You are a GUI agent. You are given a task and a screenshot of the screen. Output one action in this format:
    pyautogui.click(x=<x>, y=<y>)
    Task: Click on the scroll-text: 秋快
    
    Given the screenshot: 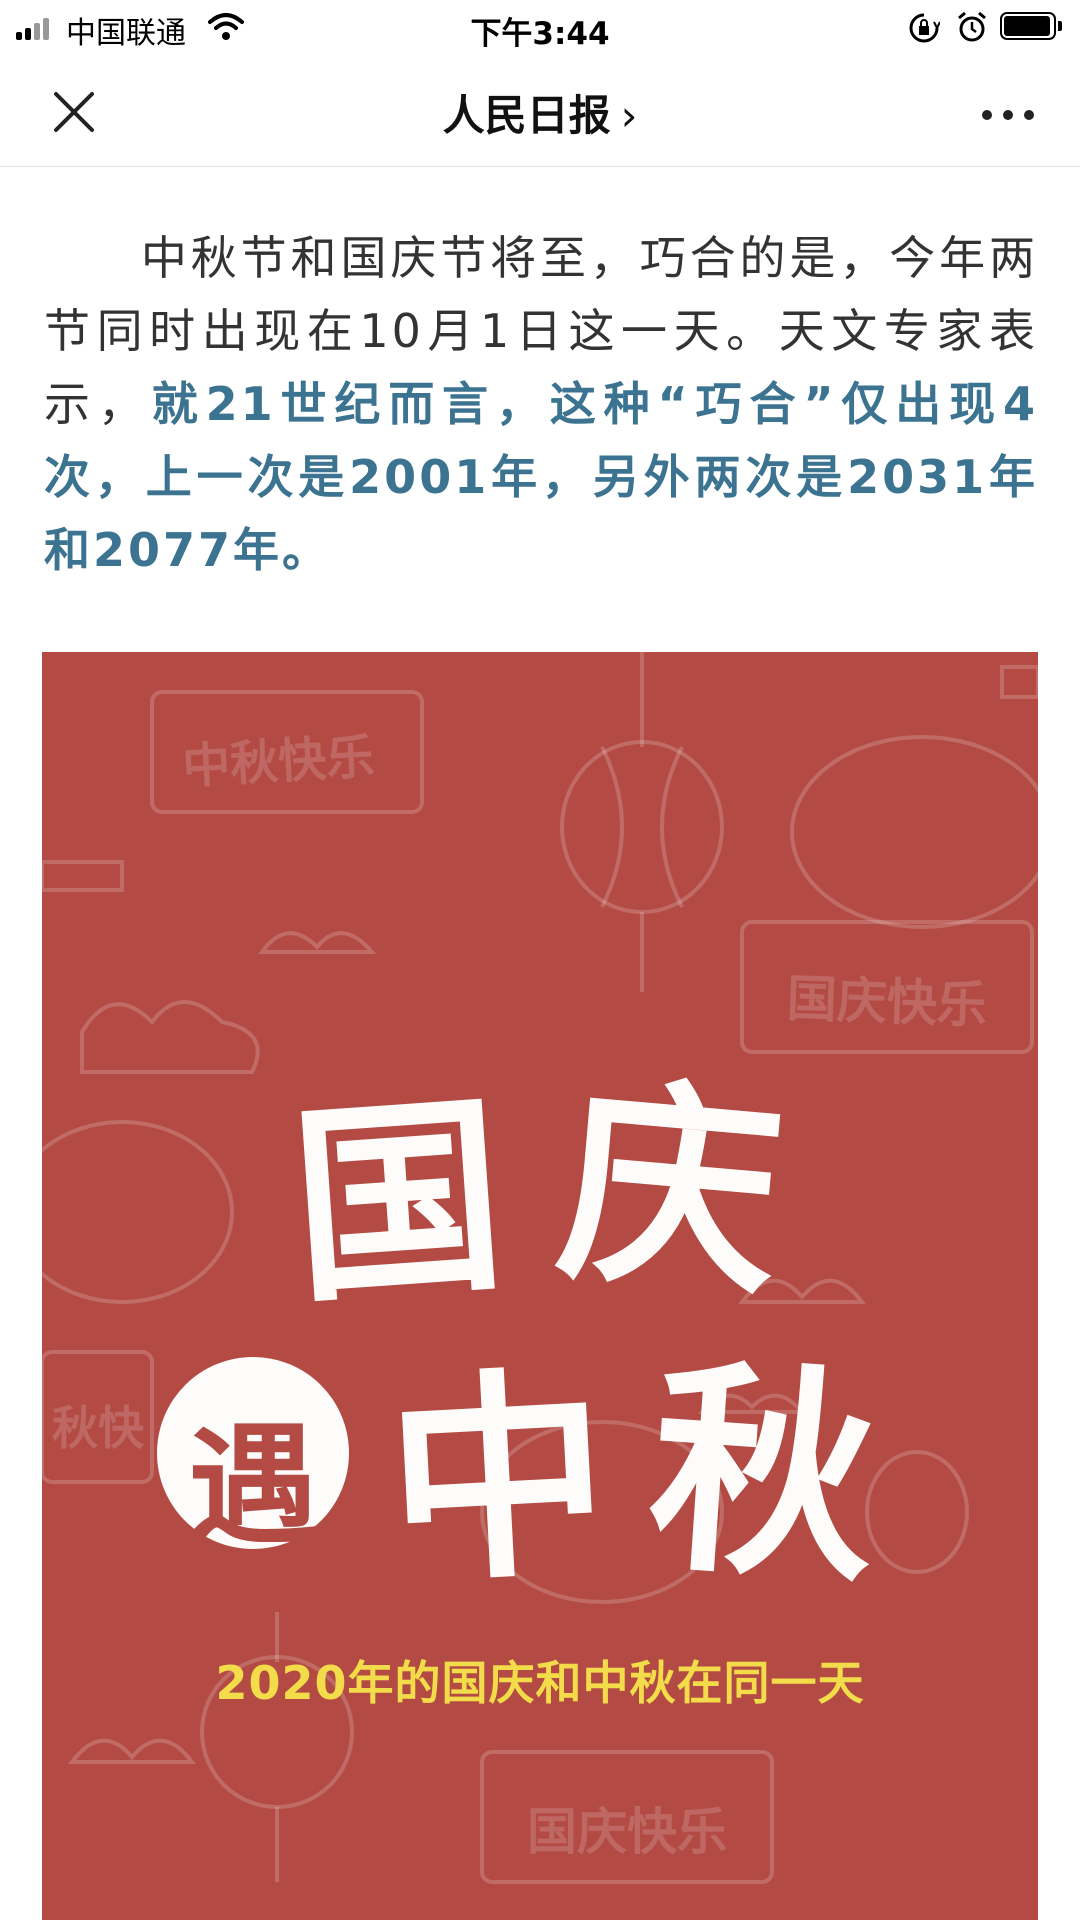 What is the action you would take?
    pyautogui.click(x=98, y=1428)
    